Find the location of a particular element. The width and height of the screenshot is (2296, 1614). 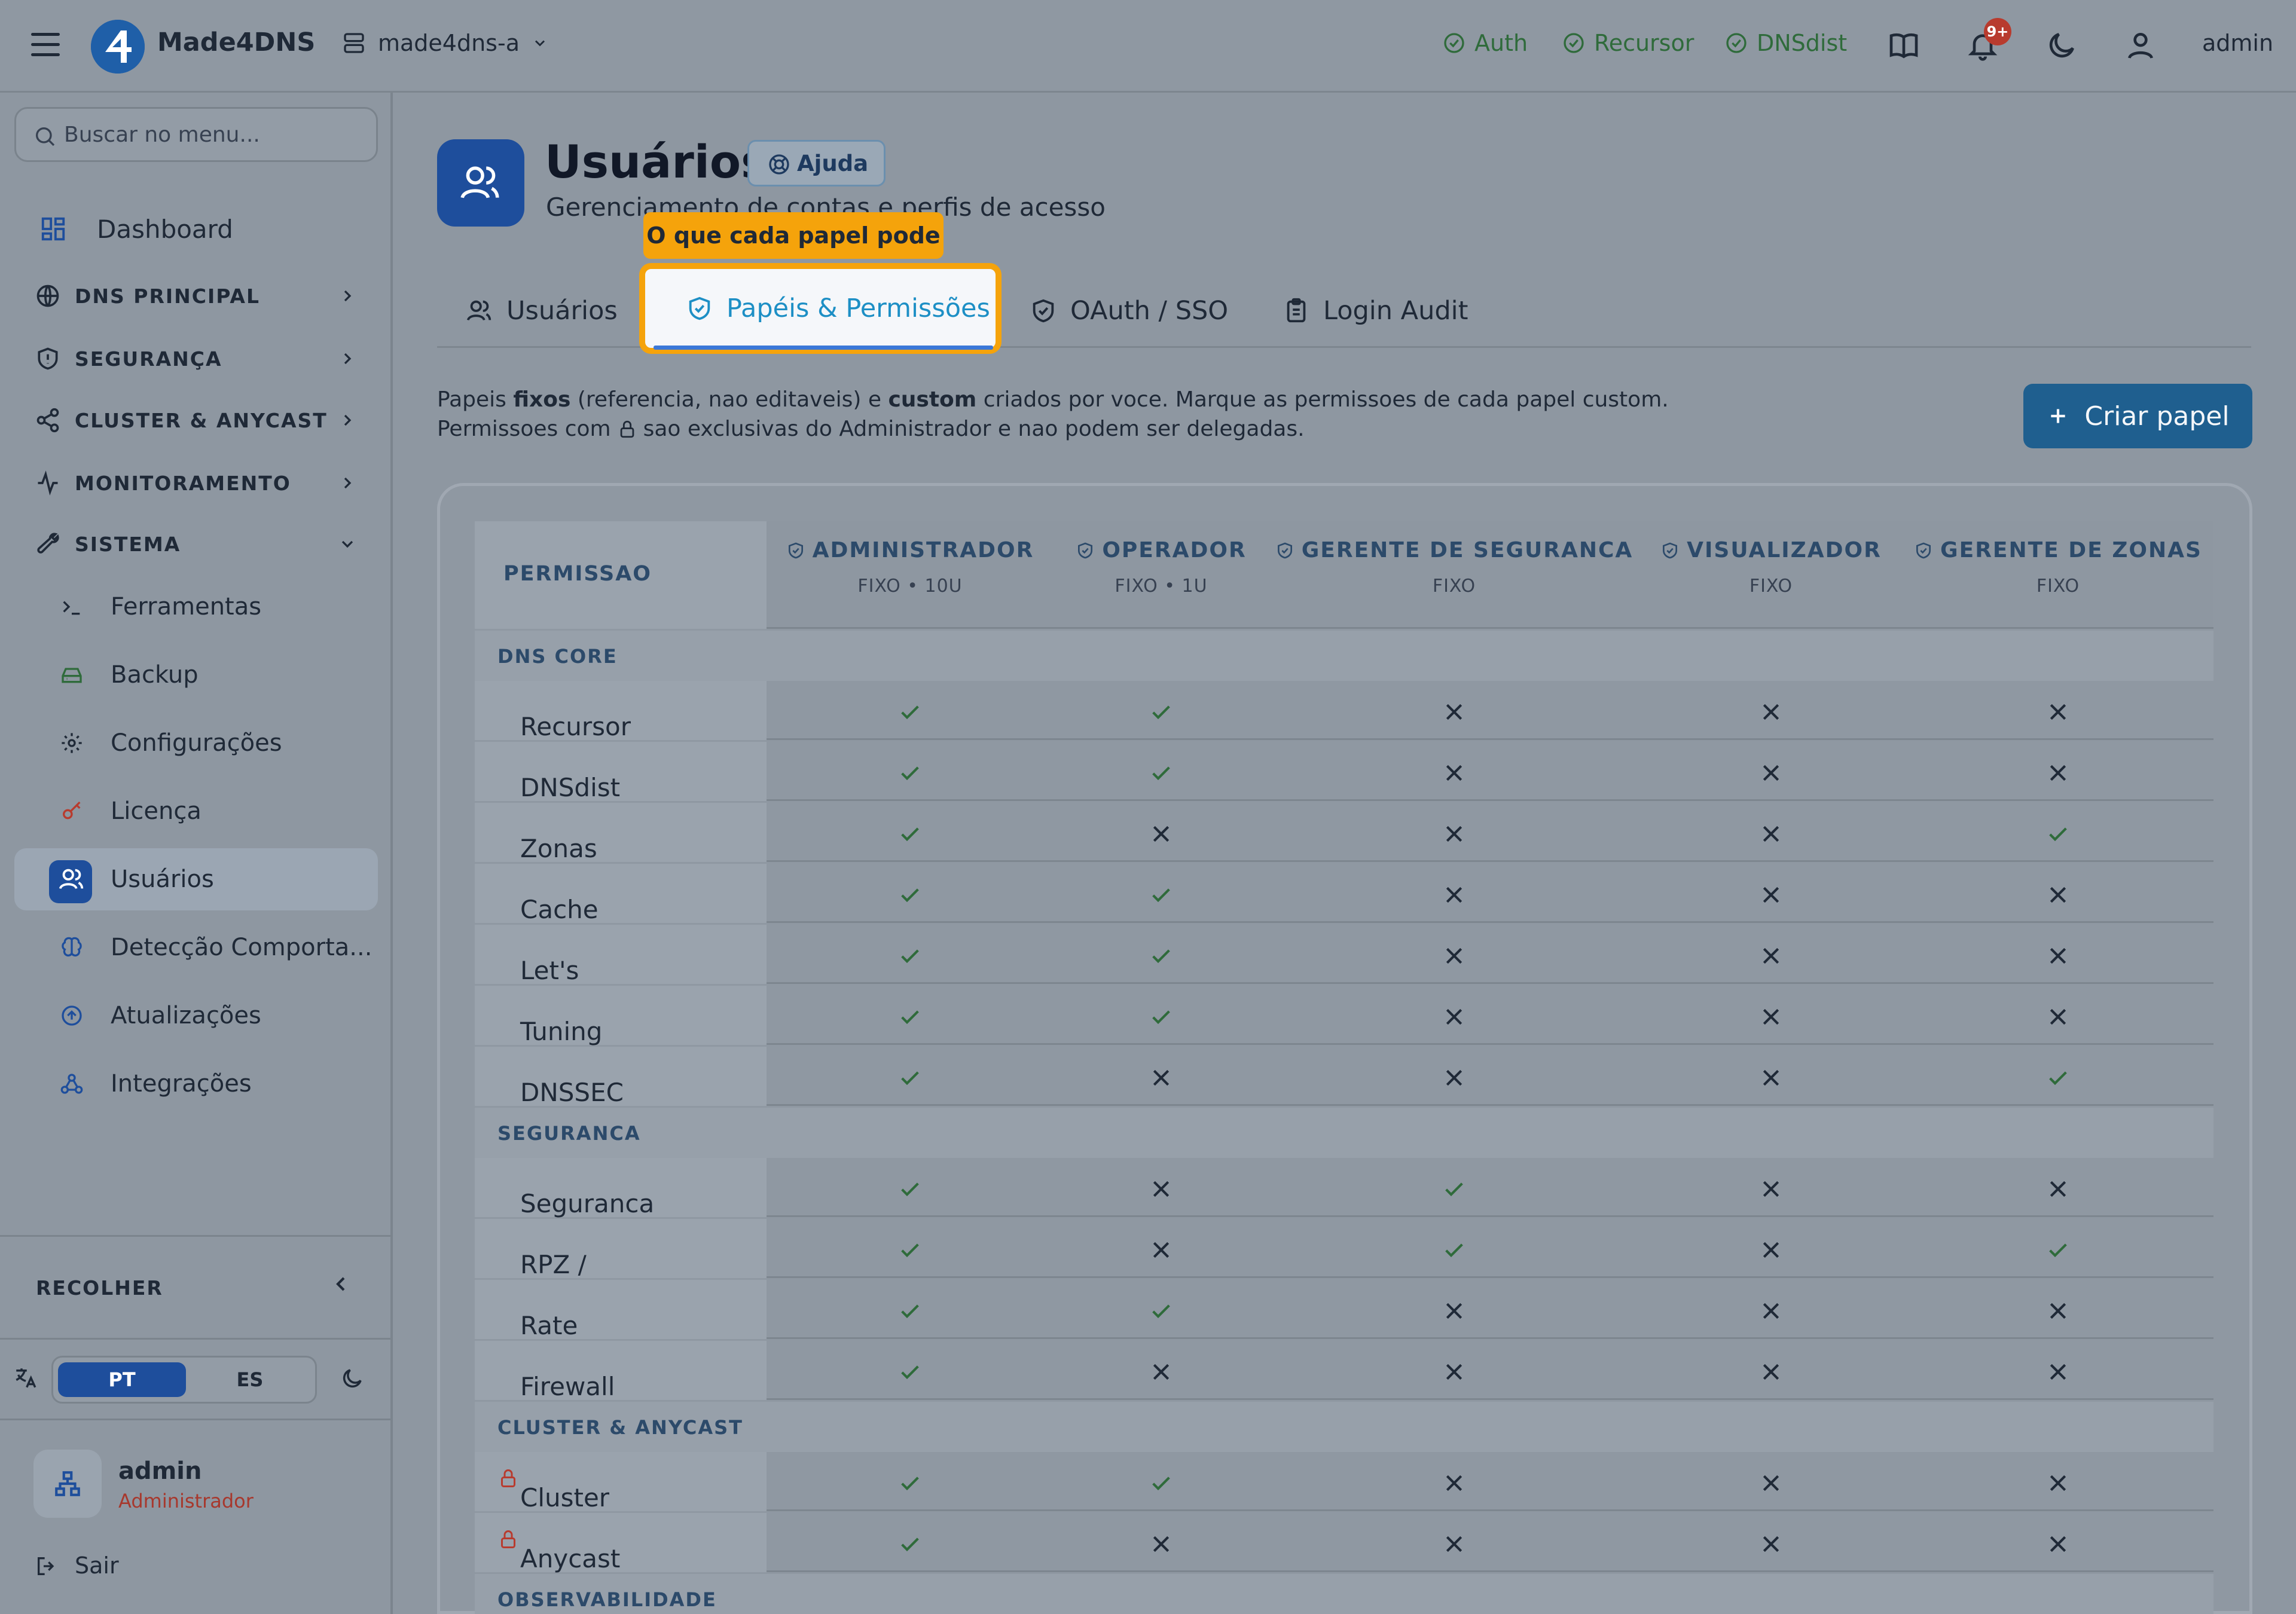

key-icon is located at coordinates (72, 810).